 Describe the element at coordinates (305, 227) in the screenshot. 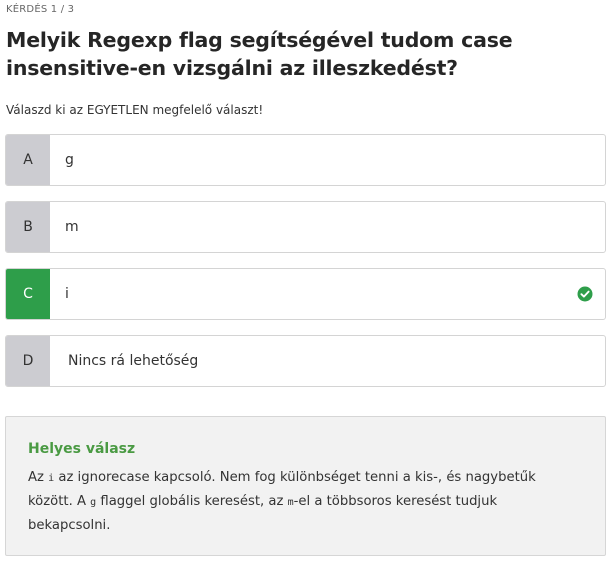

I see `answer-option-b: B m` at that location.